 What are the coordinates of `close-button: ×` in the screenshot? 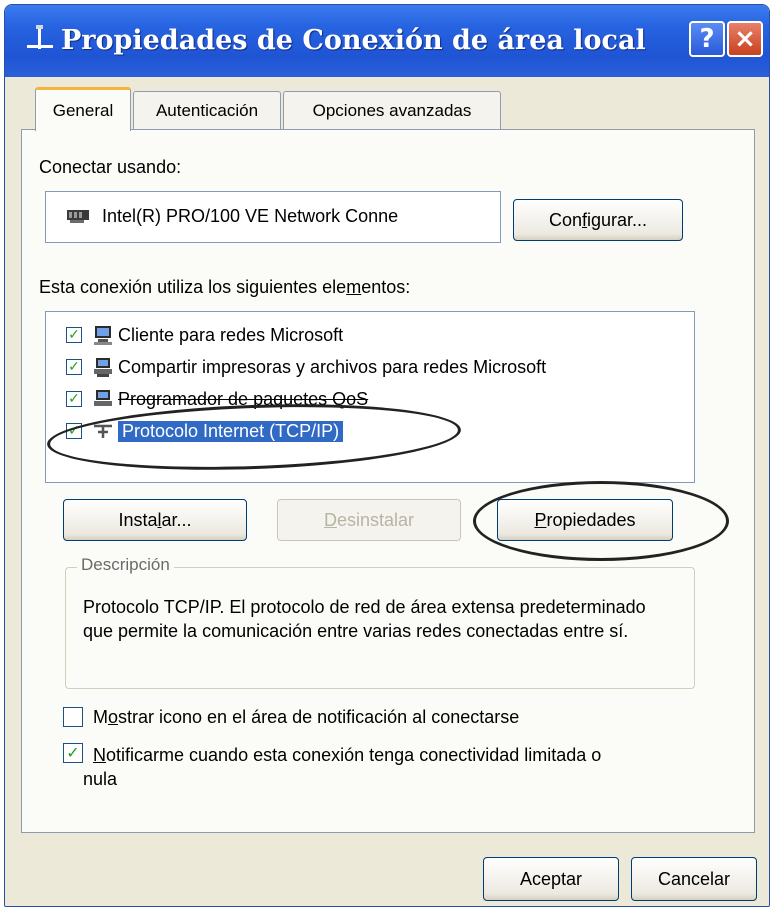 It's located at (745, 39).